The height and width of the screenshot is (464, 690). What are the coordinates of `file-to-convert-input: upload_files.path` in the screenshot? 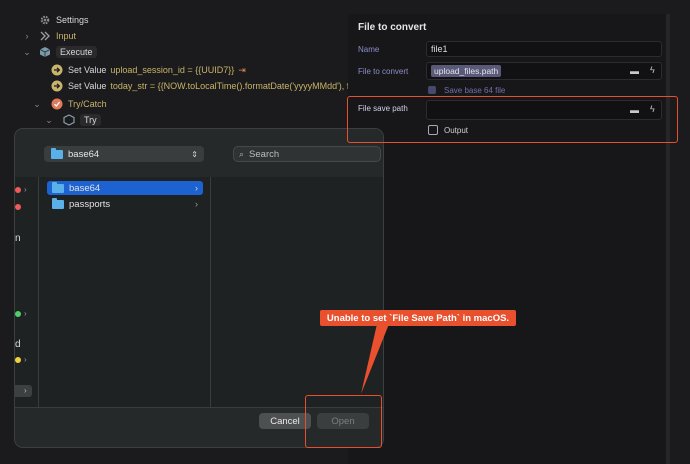 It's located at (544, 71).